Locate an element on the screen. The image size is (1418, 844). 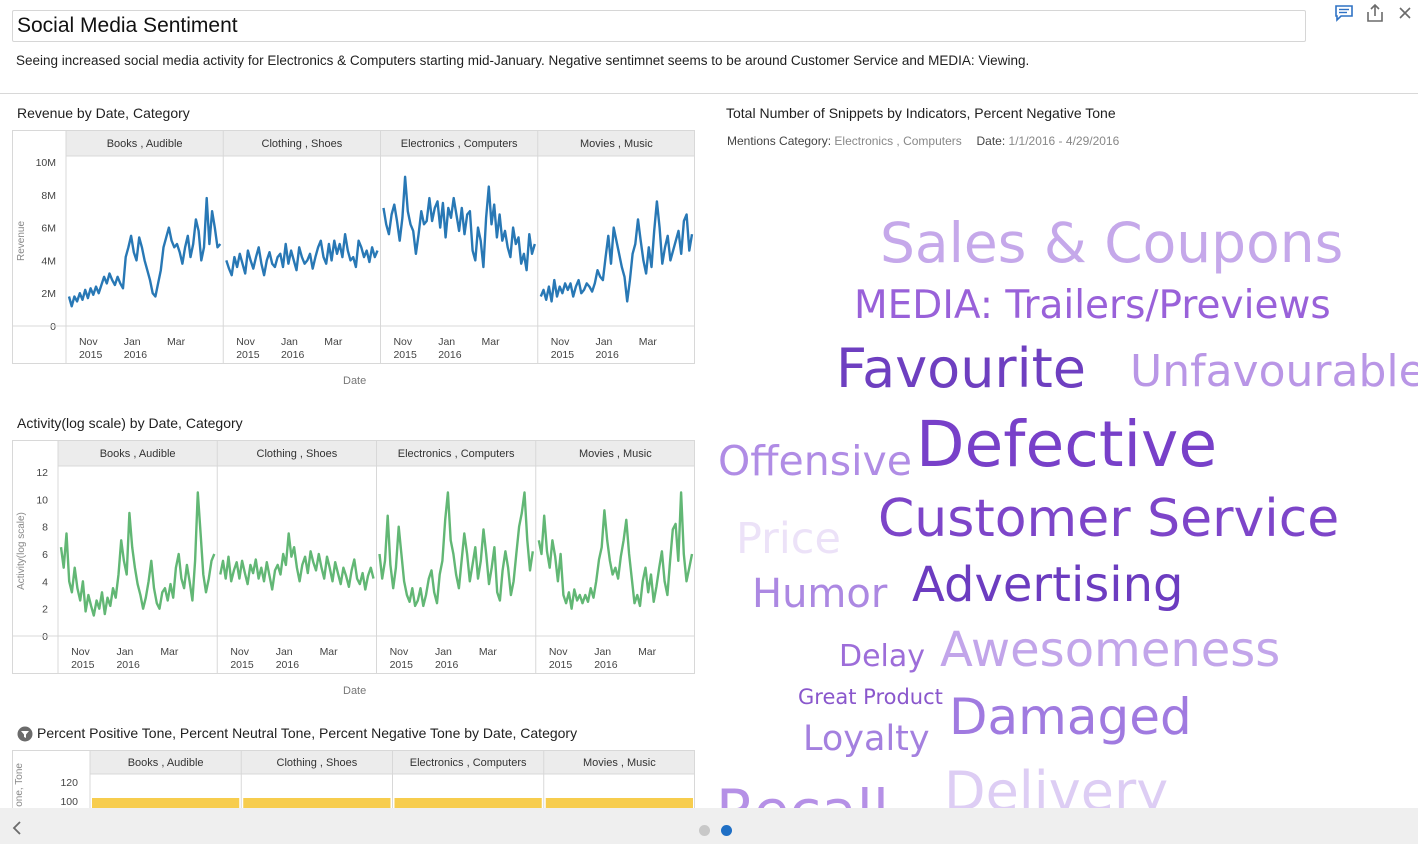
word-favourite: Favourite is located at coordinates (961, 369).